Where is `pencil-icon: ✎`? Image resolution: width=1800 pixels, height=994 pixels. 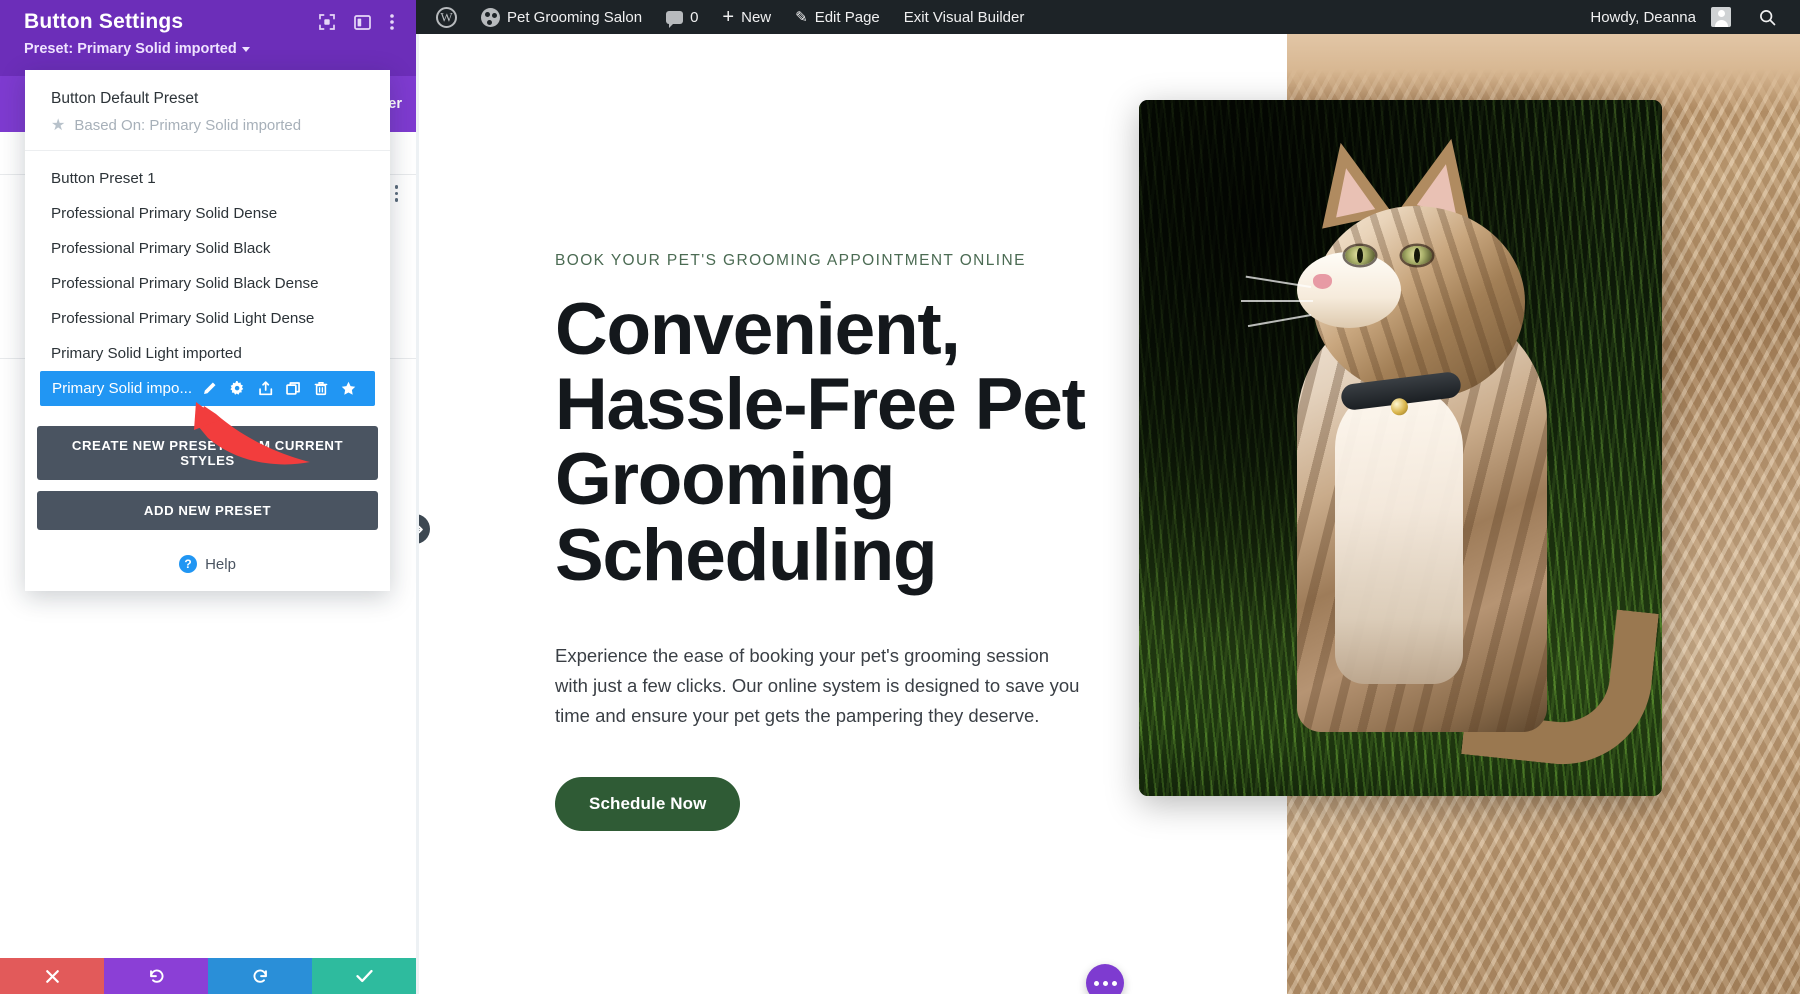
pencil-icon: ✎ is located at coordinates (801, 17).